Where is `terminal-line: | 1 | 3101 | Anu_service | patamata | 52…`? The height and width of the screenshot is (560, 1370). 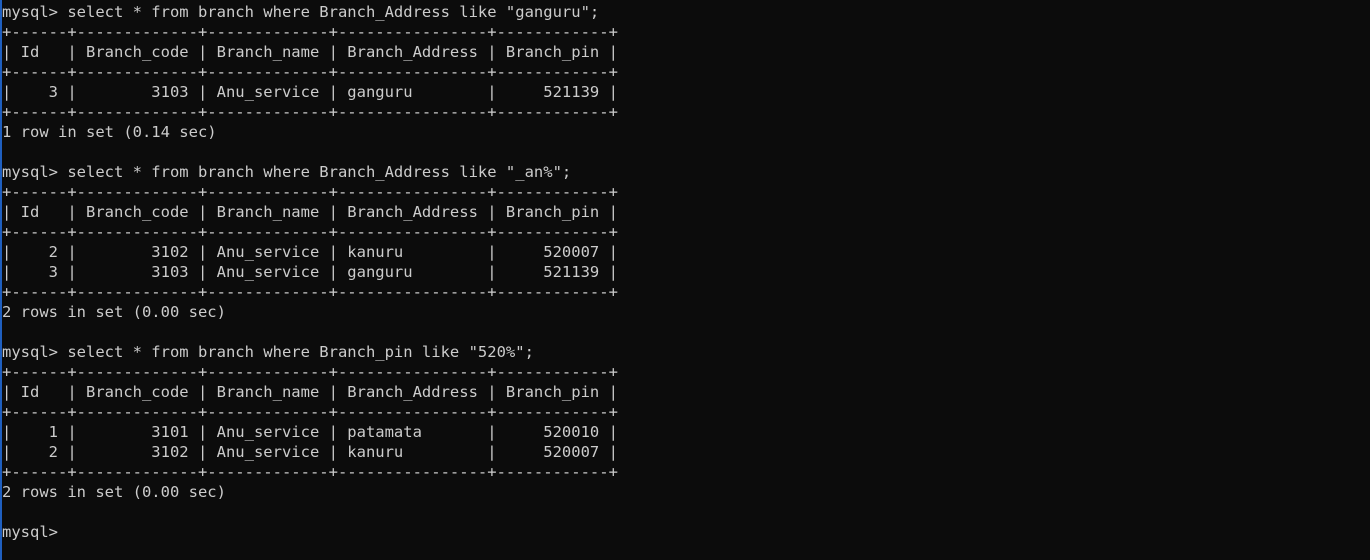 terminal-line: | 1 | 3101 | Anu_service | patamata | 52… is located at coordinates (310, 432).